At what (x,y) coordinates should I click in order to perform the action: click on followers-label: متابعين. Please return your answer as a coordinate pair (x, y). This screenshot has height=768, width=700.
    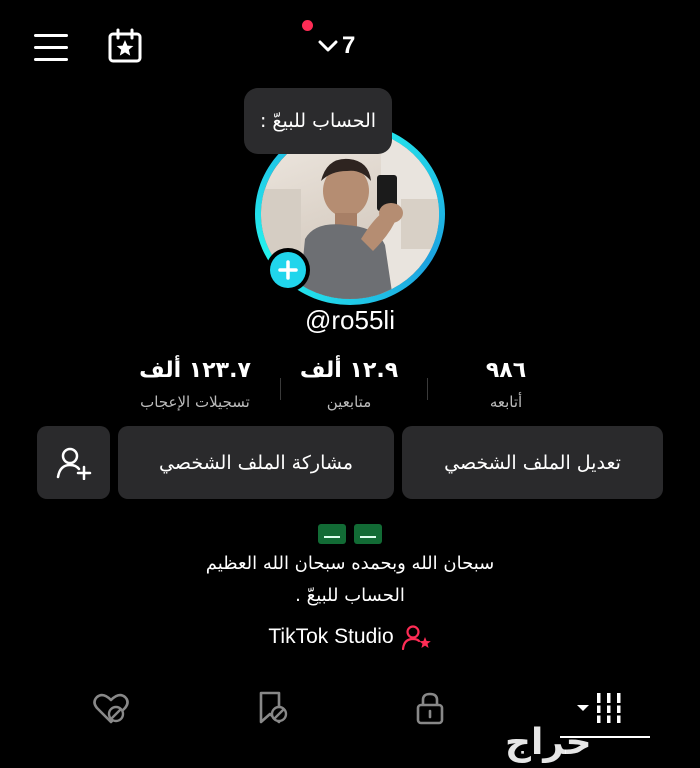
    Looking at the image, I should click on (349, 402).